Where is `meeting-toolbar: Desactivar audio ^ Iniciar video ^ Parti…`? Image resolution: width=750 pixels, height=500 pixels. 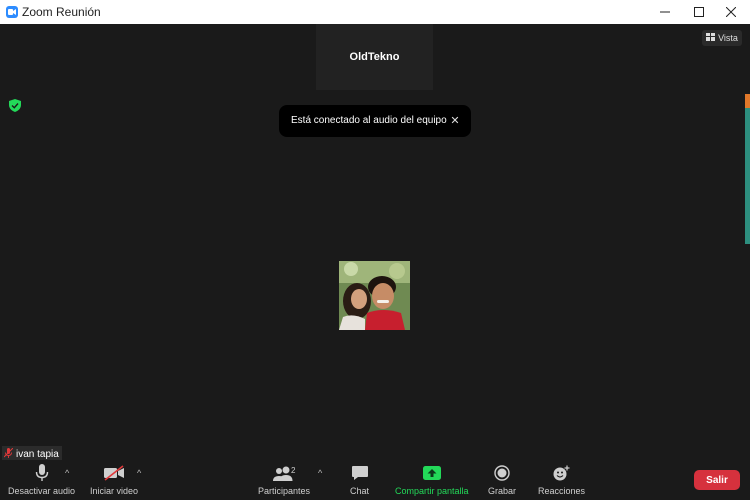 meeting-toolbar: Desactivar audio ^ Iniciar video ^ Parti… is located at coordinates (375, 480).